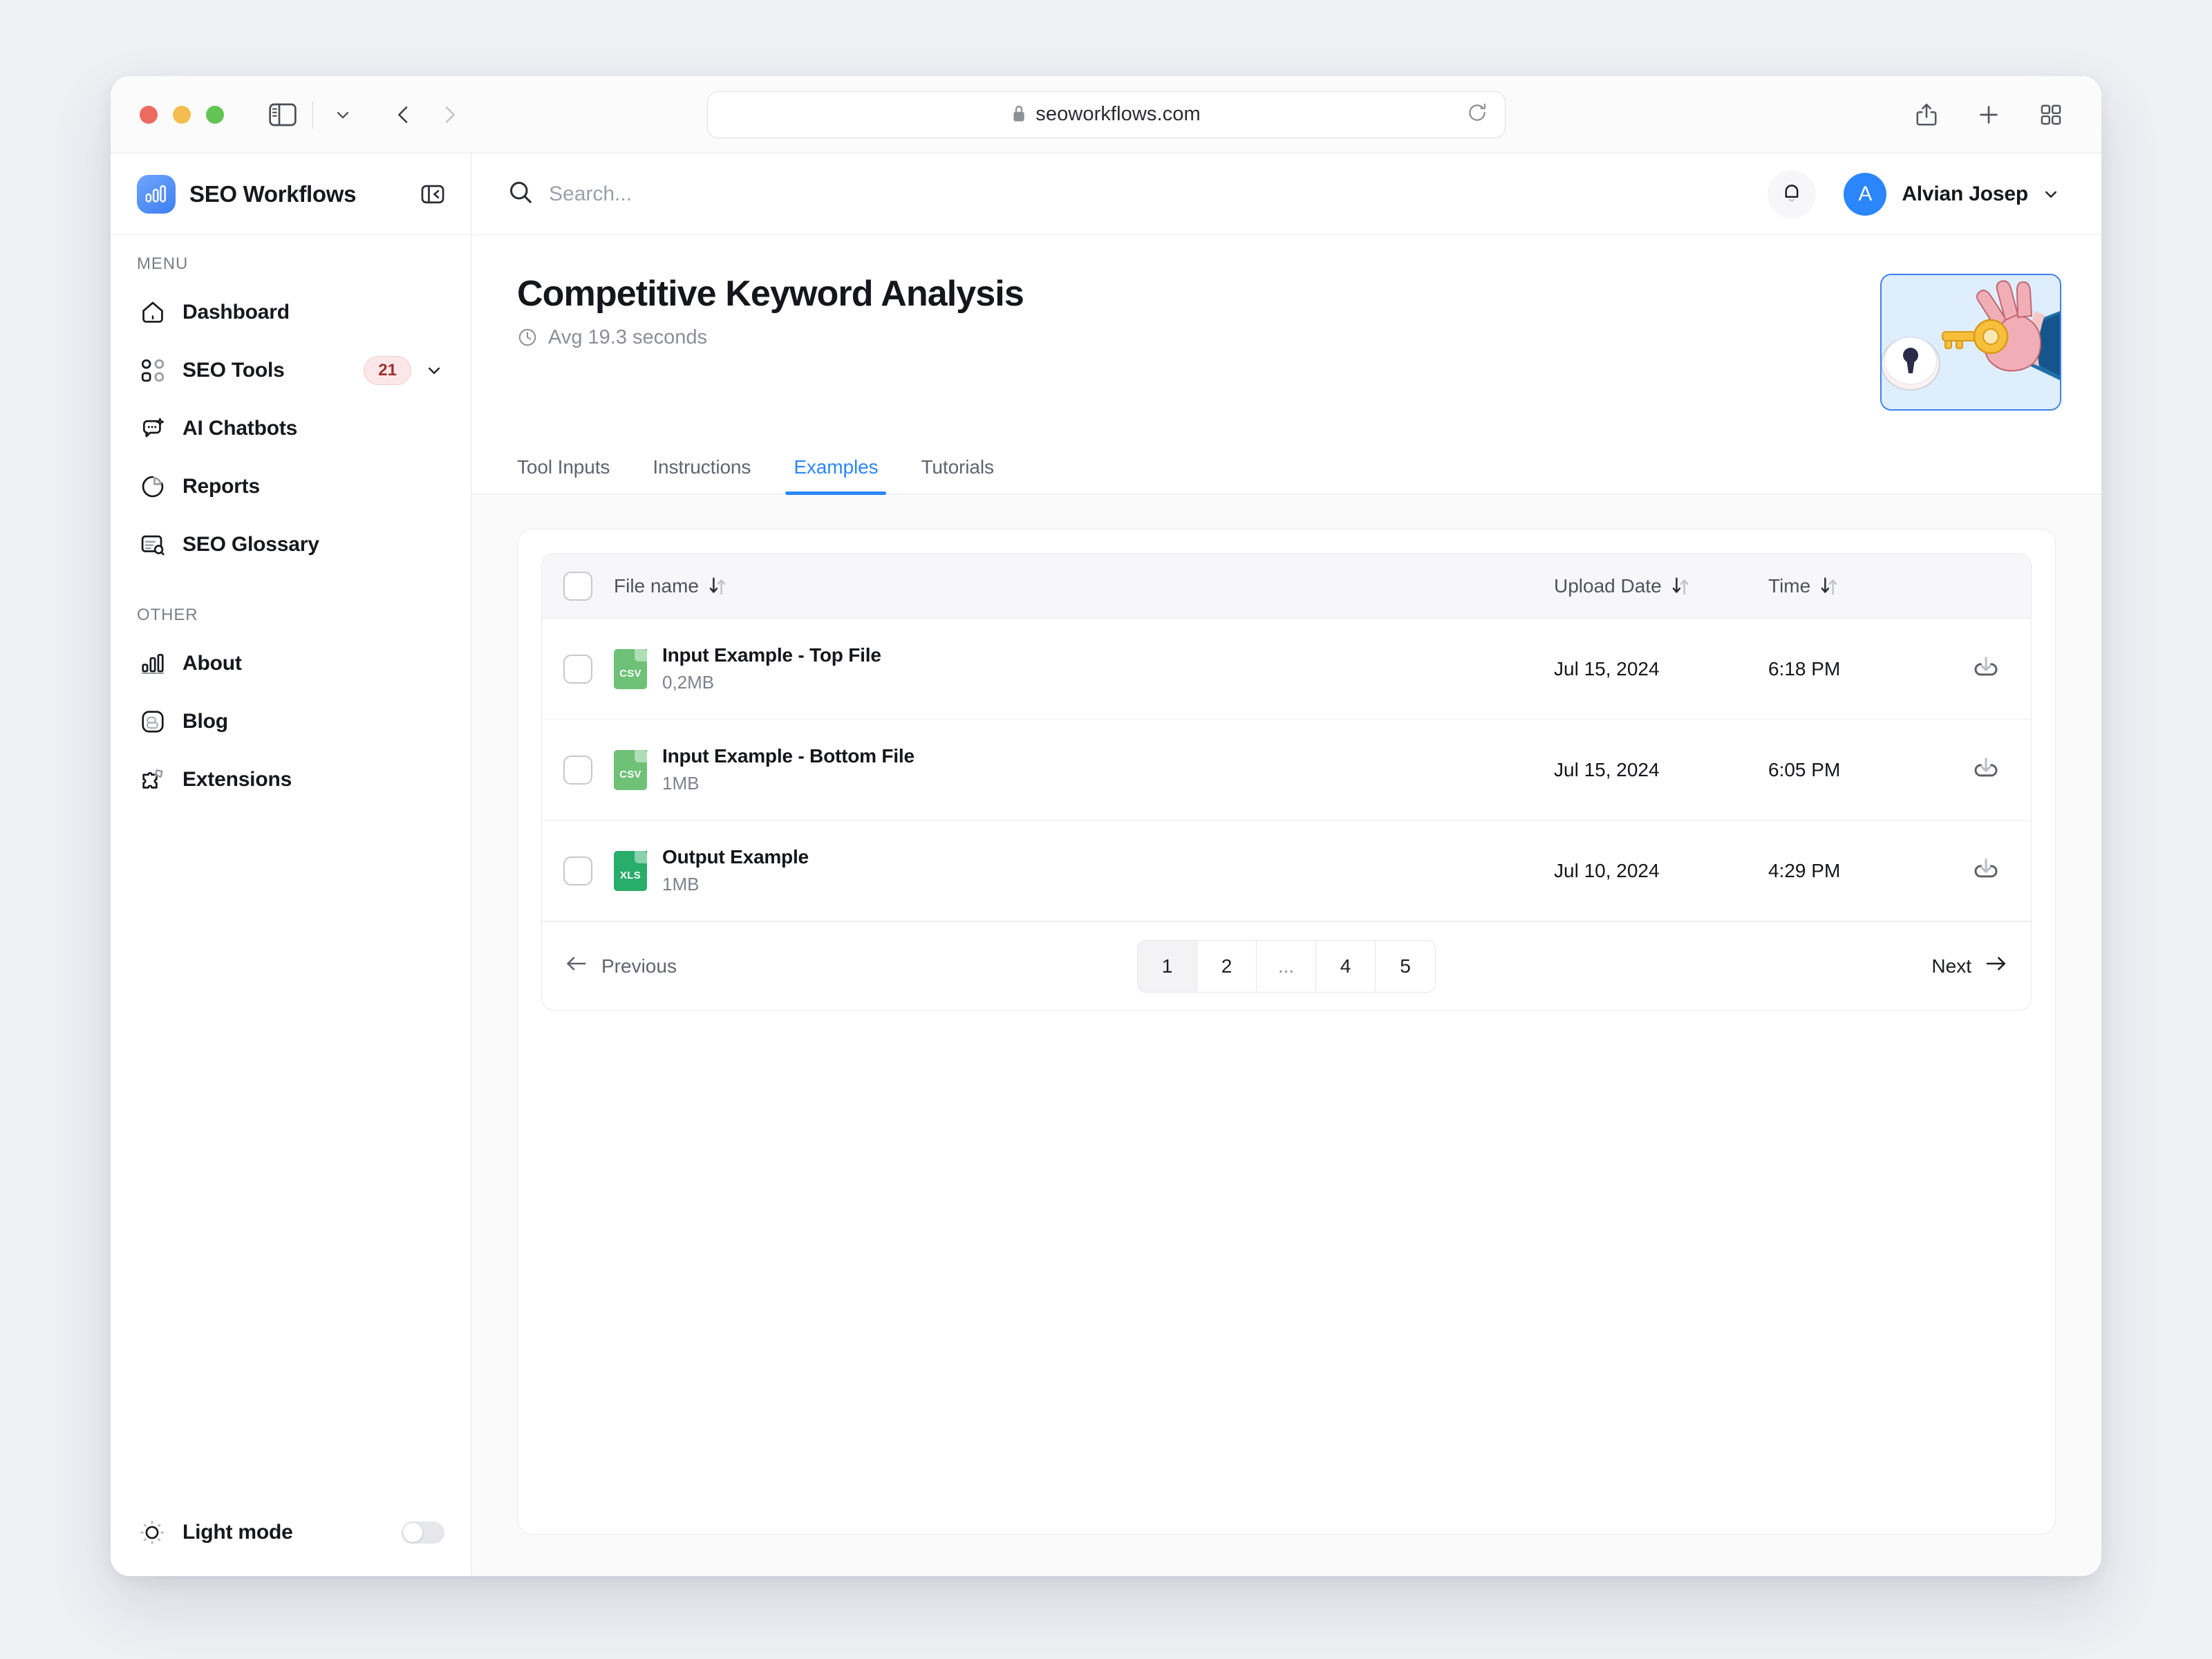 This screenshot has width=2212, height=1659. I want to click on app-topbar: A Alvian Josep, so click(1286, 194).